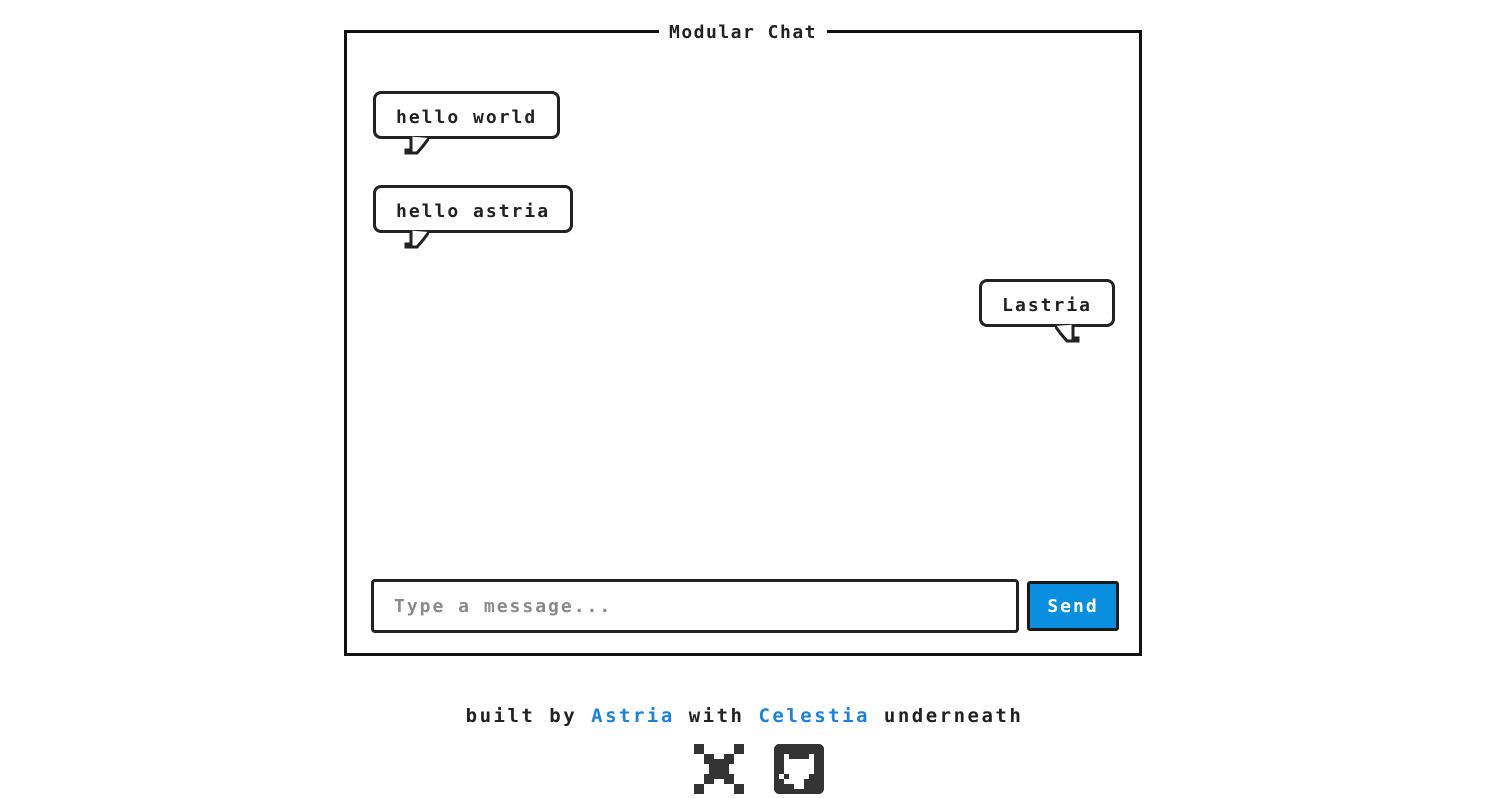 The height and width of the screenshot is (798, 1489). I want to click on credit-suffix: underneath, so click(953, 716).